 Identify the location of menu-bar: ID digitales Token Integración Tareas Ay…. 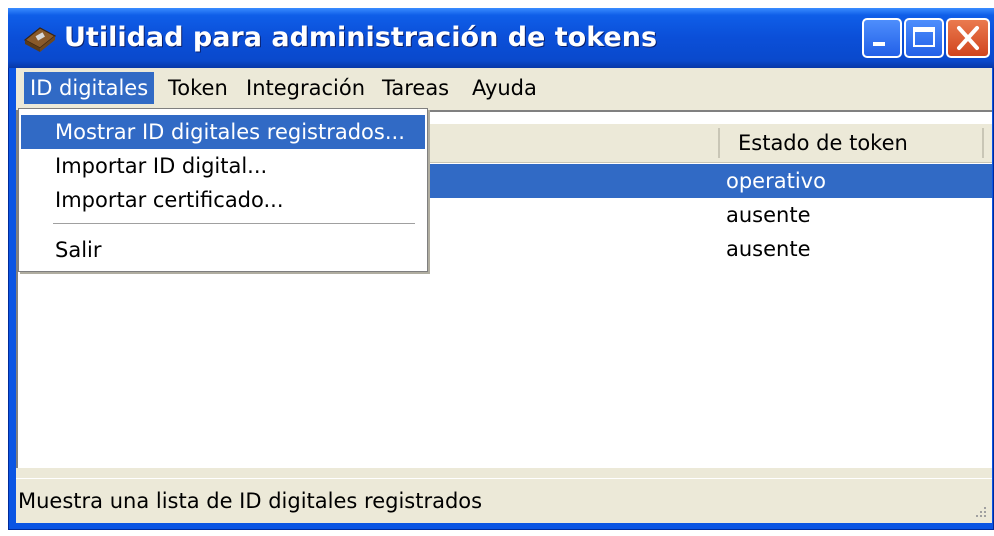
(504, 88).